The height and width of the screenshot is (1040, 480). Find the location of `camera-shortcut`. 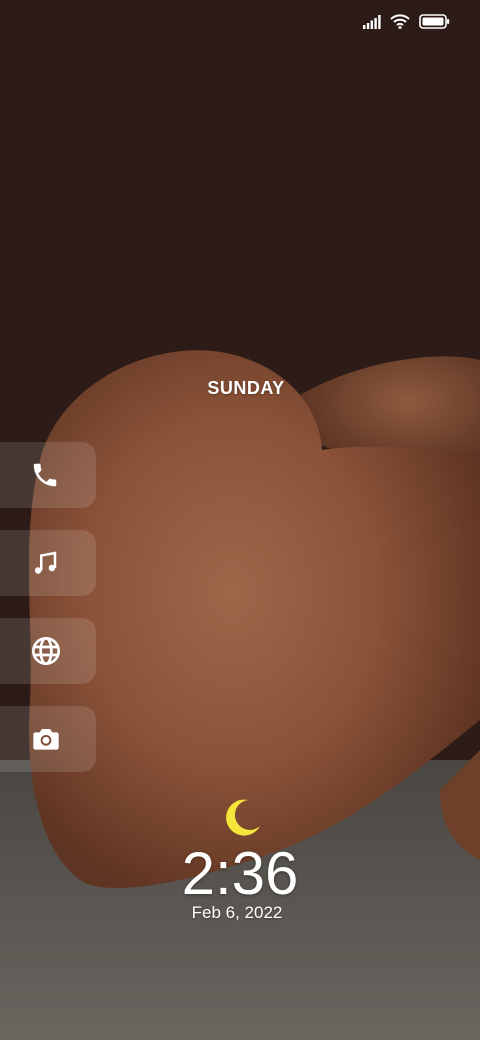

camera-shortcut is located at coordinates (48, 739).